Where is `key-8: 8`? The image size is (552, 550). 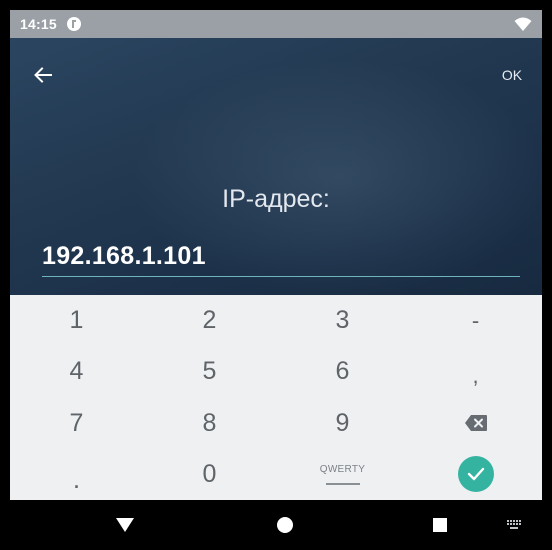
key-8: 8 is located at coordinates (209, 423).